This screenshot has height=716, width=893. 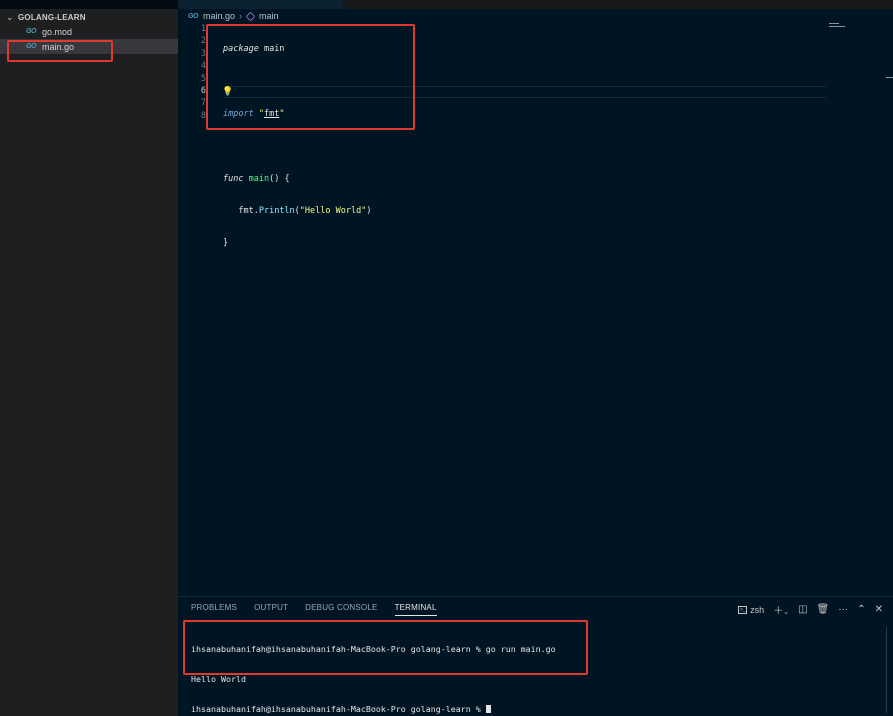 What do you see at coordinates (214, 609) in the screenshot?
I see `tab-problems: PROBLEMS` at bounding box center [214, 609].